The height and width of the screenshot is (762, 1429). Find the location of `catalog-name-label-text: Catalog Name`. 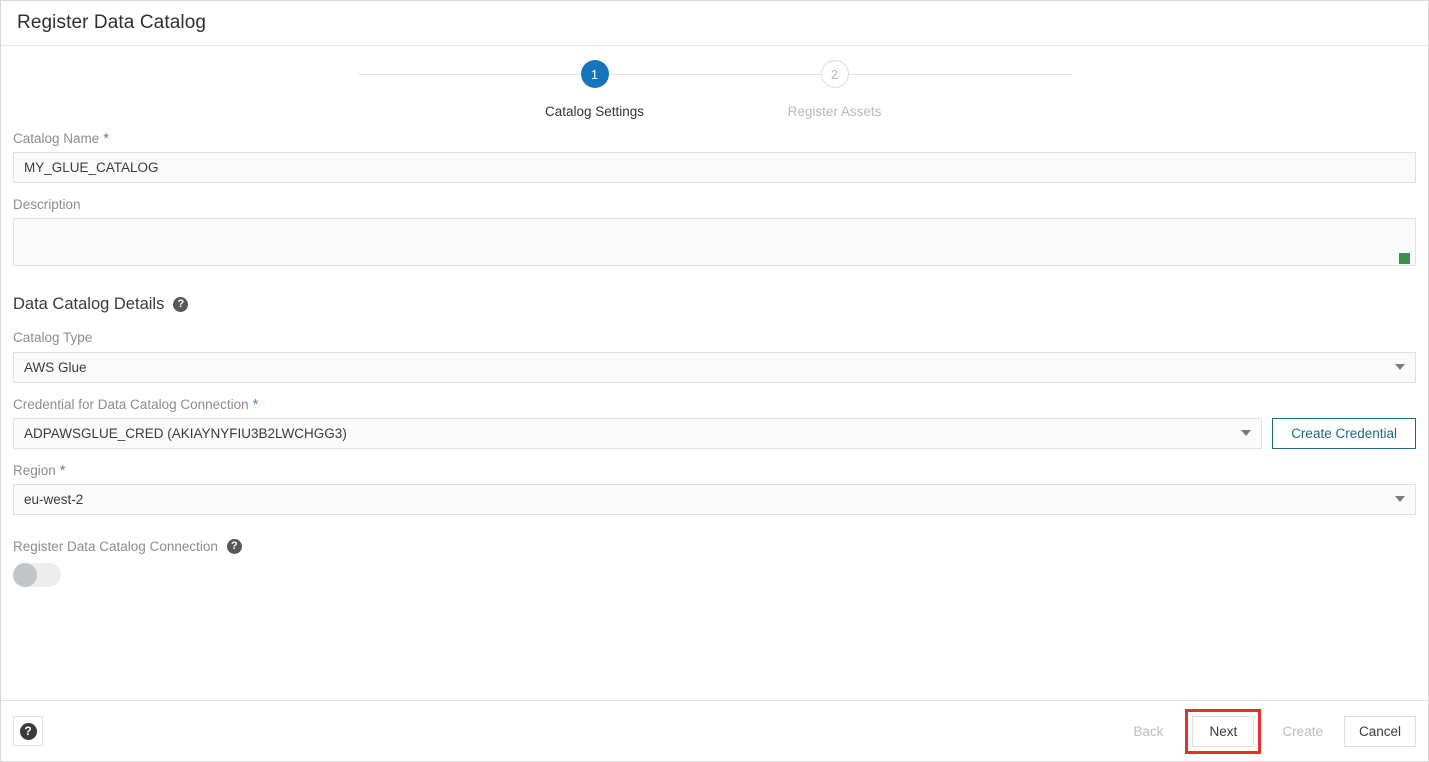

catalog-name-label-text: Catalog Name is located at coordinates (56, 138).